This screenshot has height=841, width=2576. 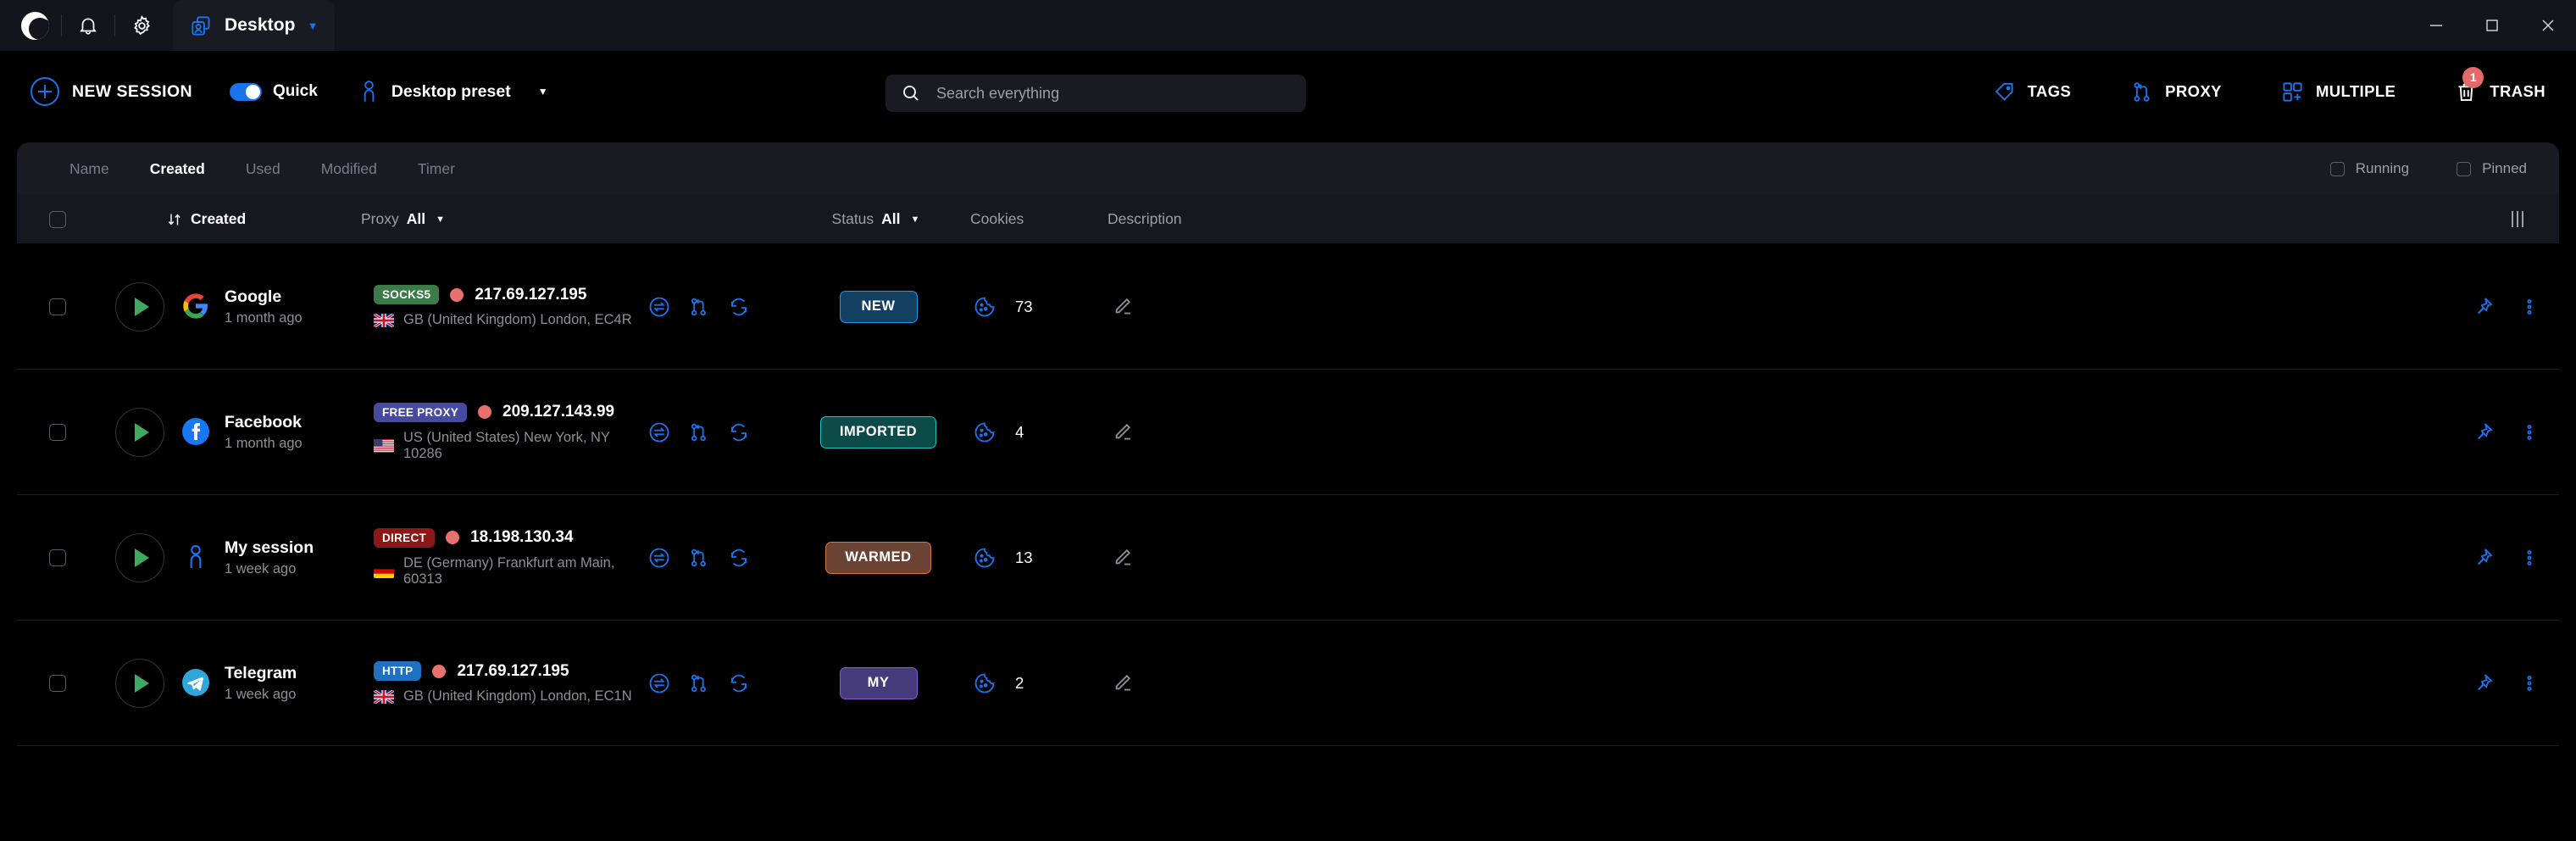 I want to click on select-all-checkbox, so click(x=57, y=219).